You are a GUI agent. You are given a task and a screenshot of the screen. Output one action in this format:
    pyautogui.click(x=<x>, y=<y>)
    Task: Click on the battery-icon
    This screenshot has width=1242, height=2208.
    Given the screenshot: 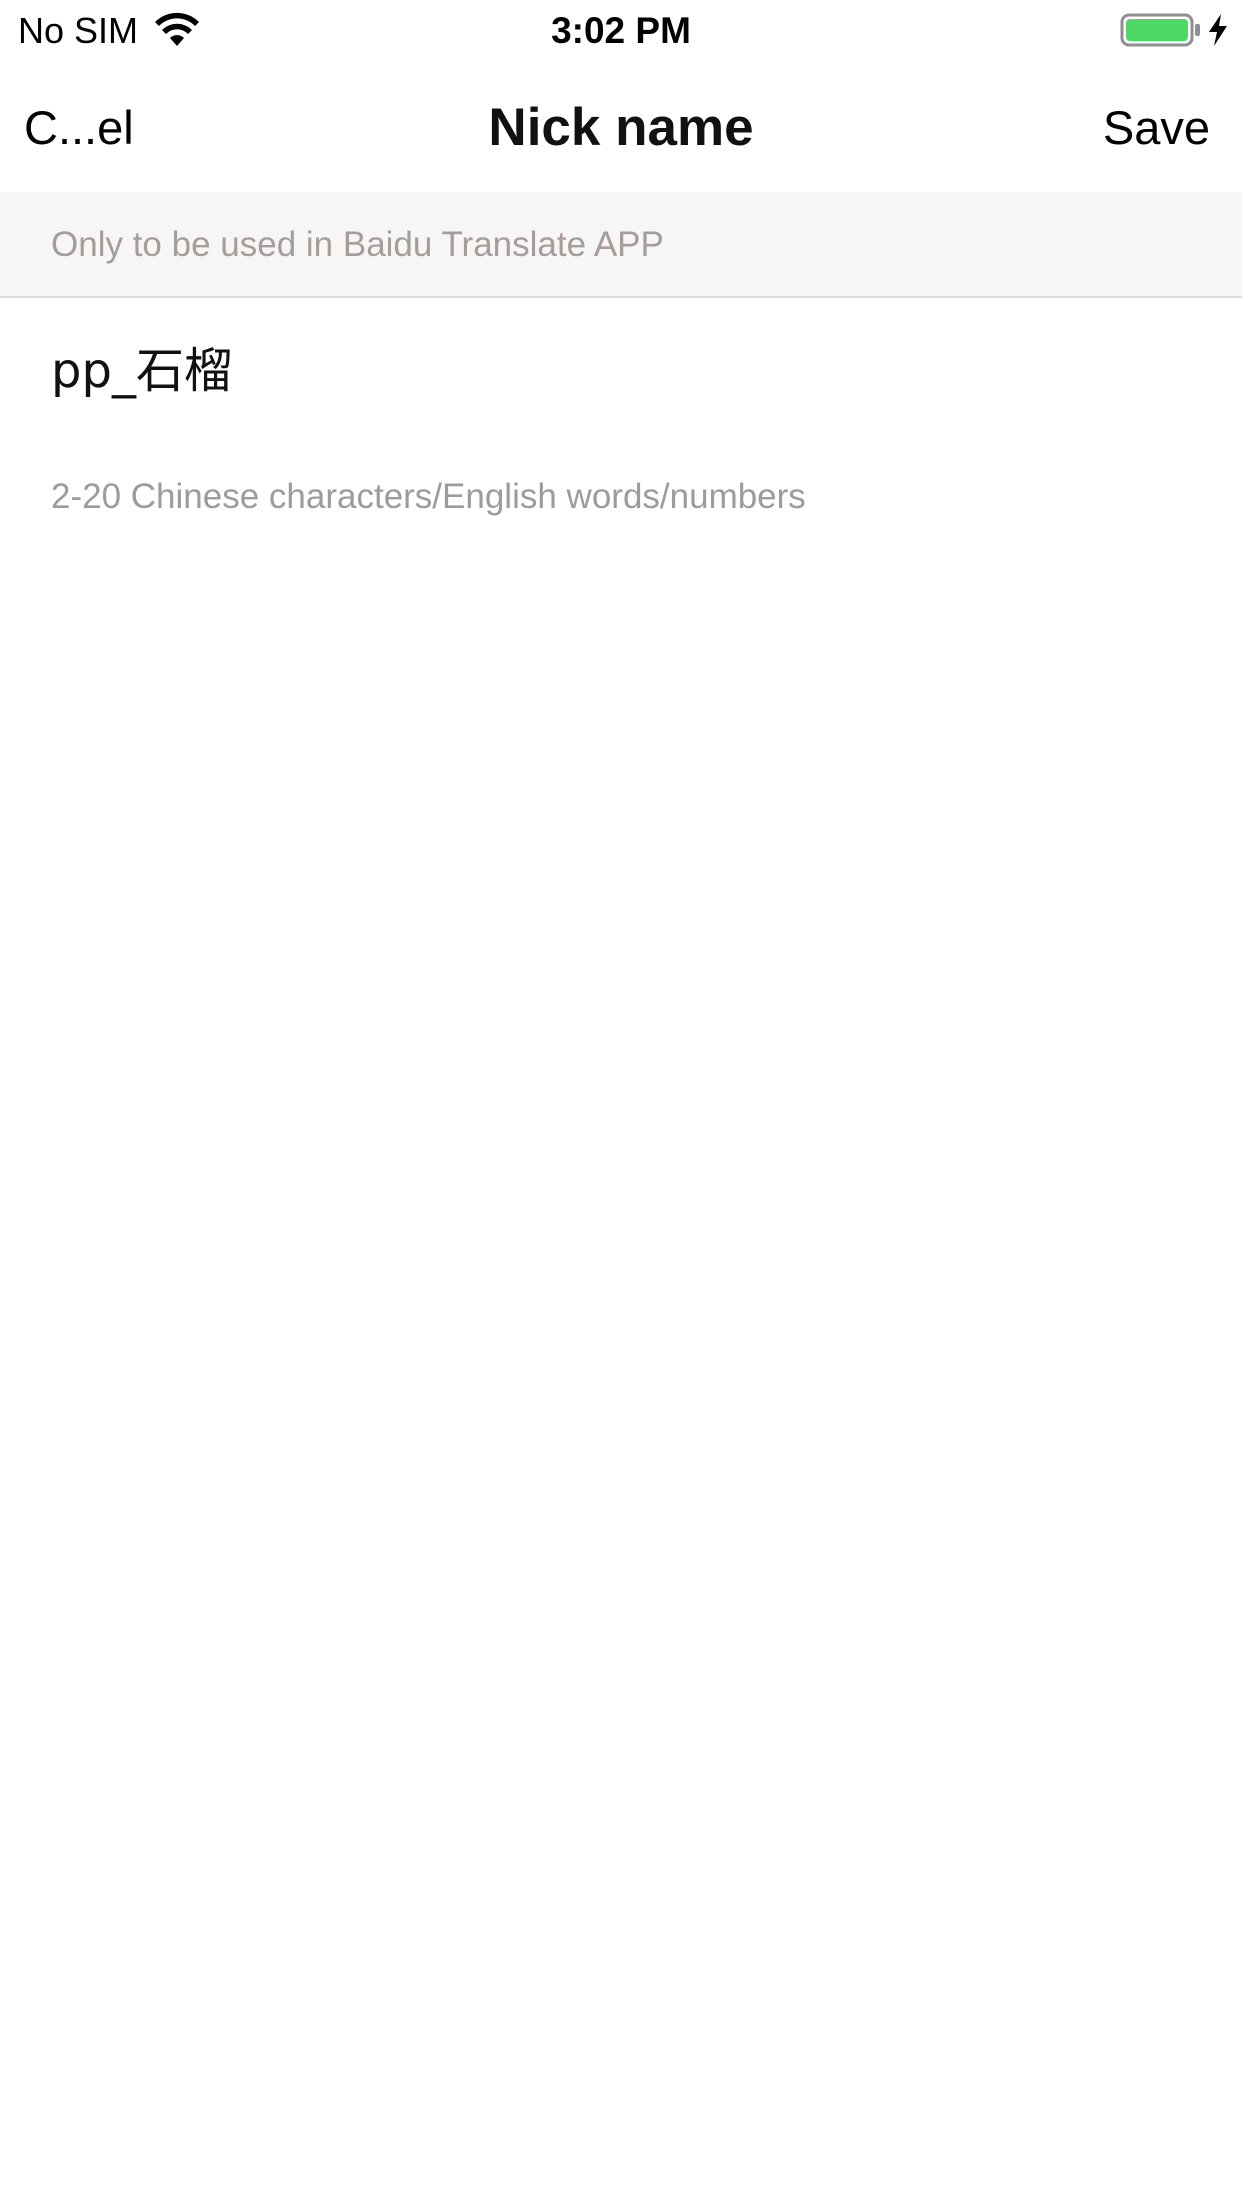 What is the action you would take?
    pyautogui.click(x=1160, y=30)
    